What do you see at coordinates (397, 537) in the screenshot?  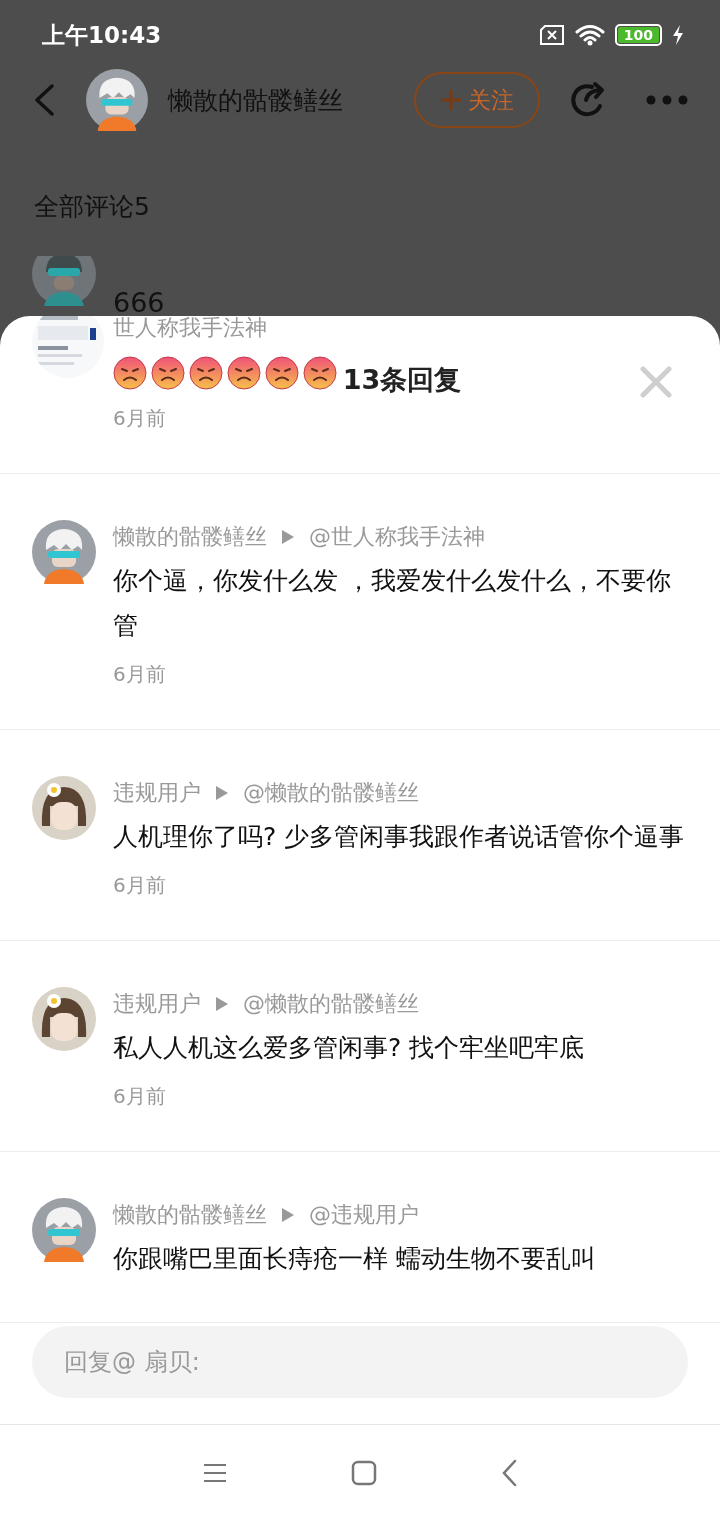 I see `mention-target: @世人称我手法神` at bounding box center [397, 537].